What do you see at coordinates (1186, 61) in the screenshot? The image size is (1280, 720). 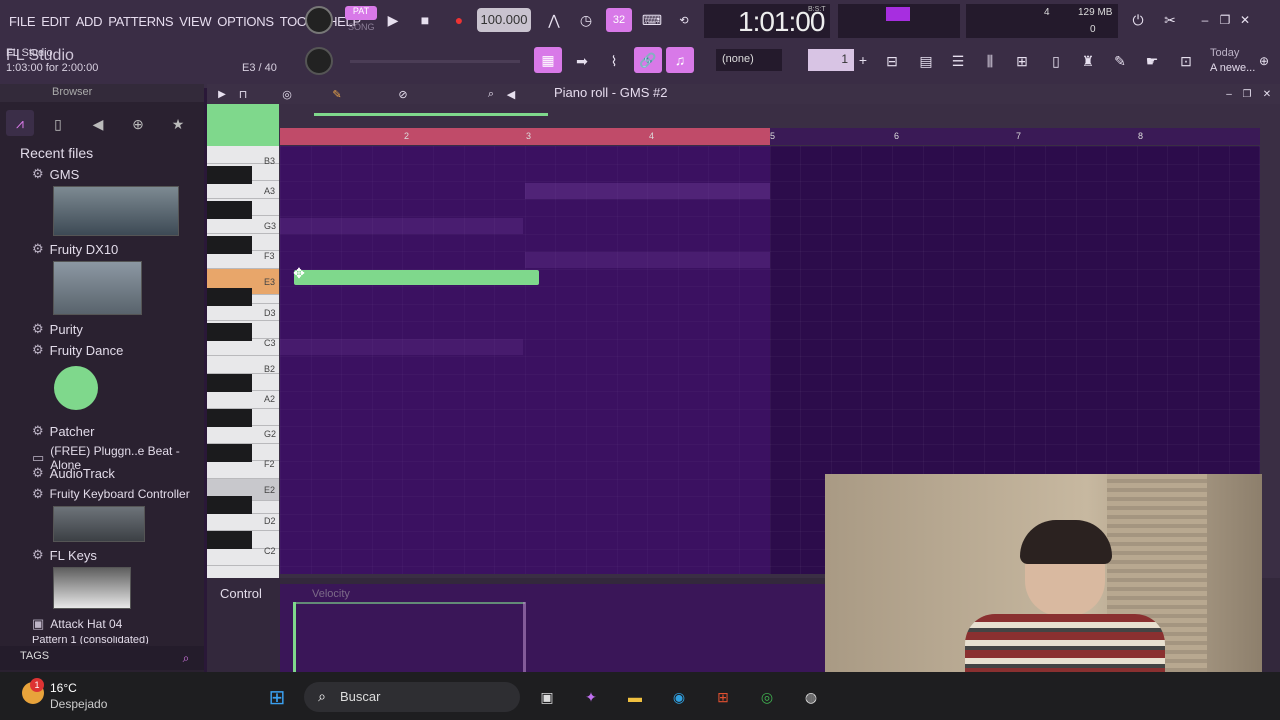 I see `cart-icon: ⊡` at bounding box center [1186, 61].